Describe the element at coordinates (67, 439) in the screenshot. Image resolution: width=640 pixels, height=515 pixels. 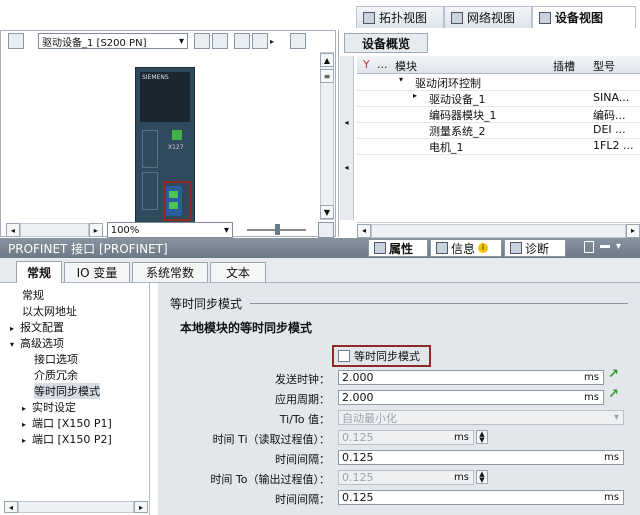
I see `nav-item-port-p2: ▸ 端口 [X150 P2]` at that location.